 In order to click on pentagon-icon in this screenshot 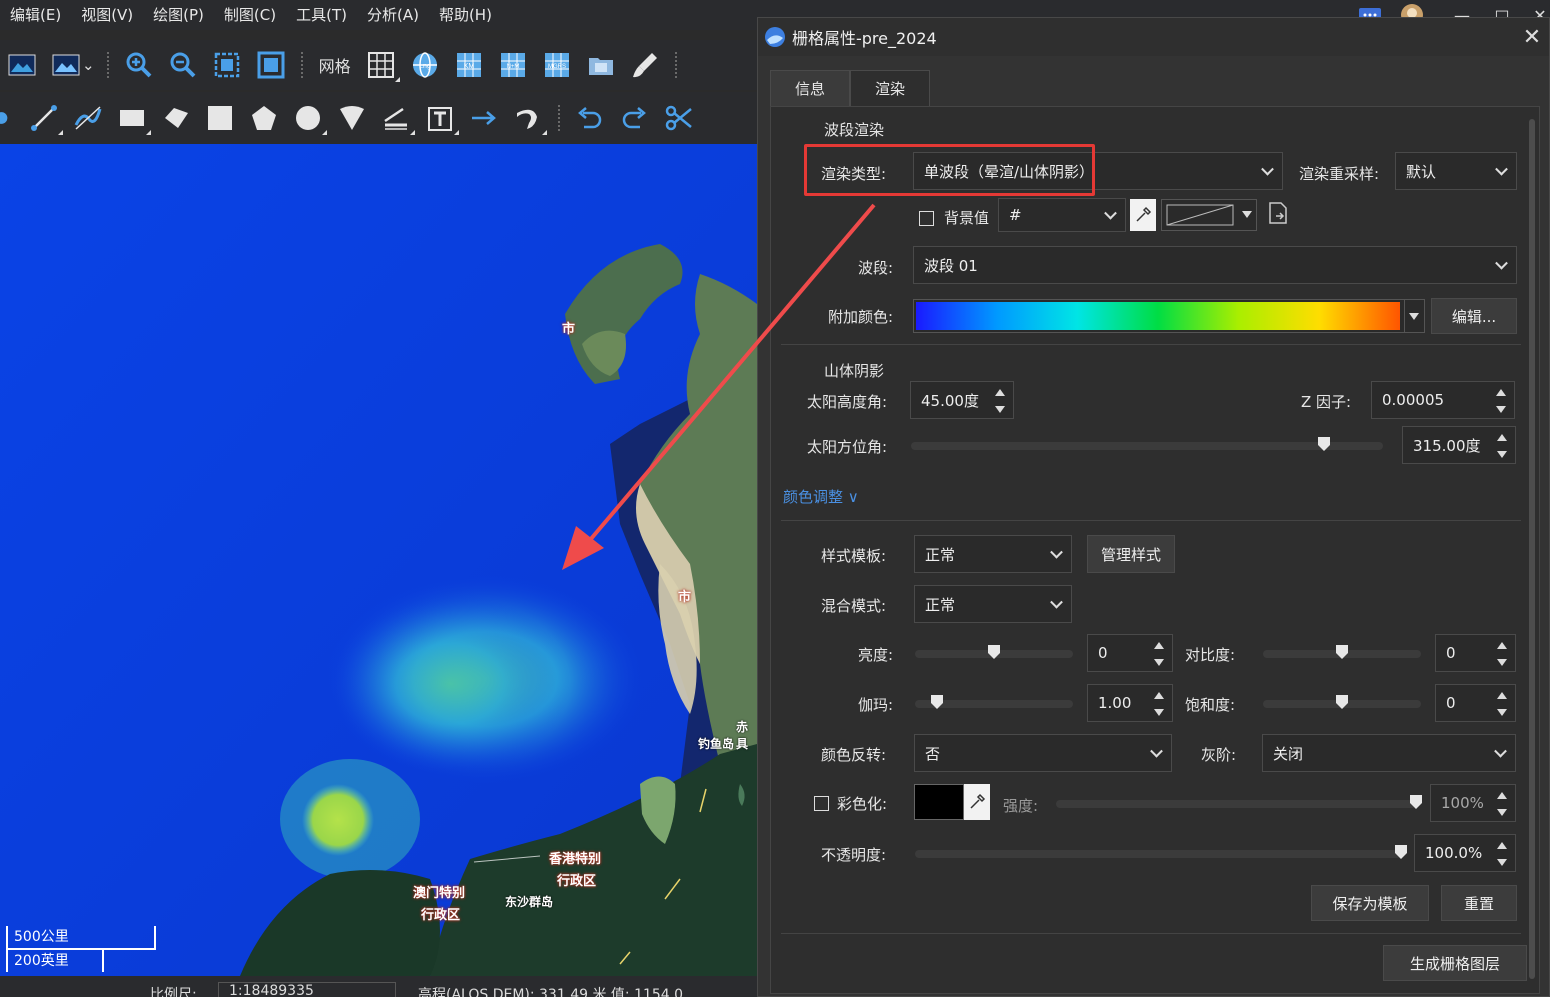, I will do `click(264, 118)`.